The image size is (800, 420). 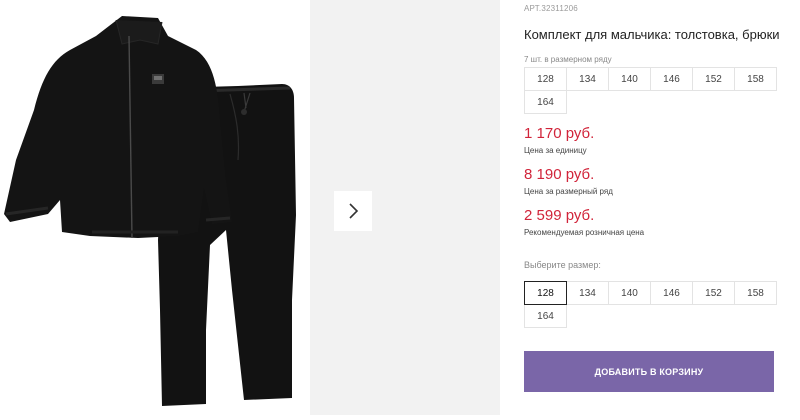 I want to click on add-to-cart-button: ДОБАВИТЬ В КОРЗИНУ, so click(x=649, y=371).